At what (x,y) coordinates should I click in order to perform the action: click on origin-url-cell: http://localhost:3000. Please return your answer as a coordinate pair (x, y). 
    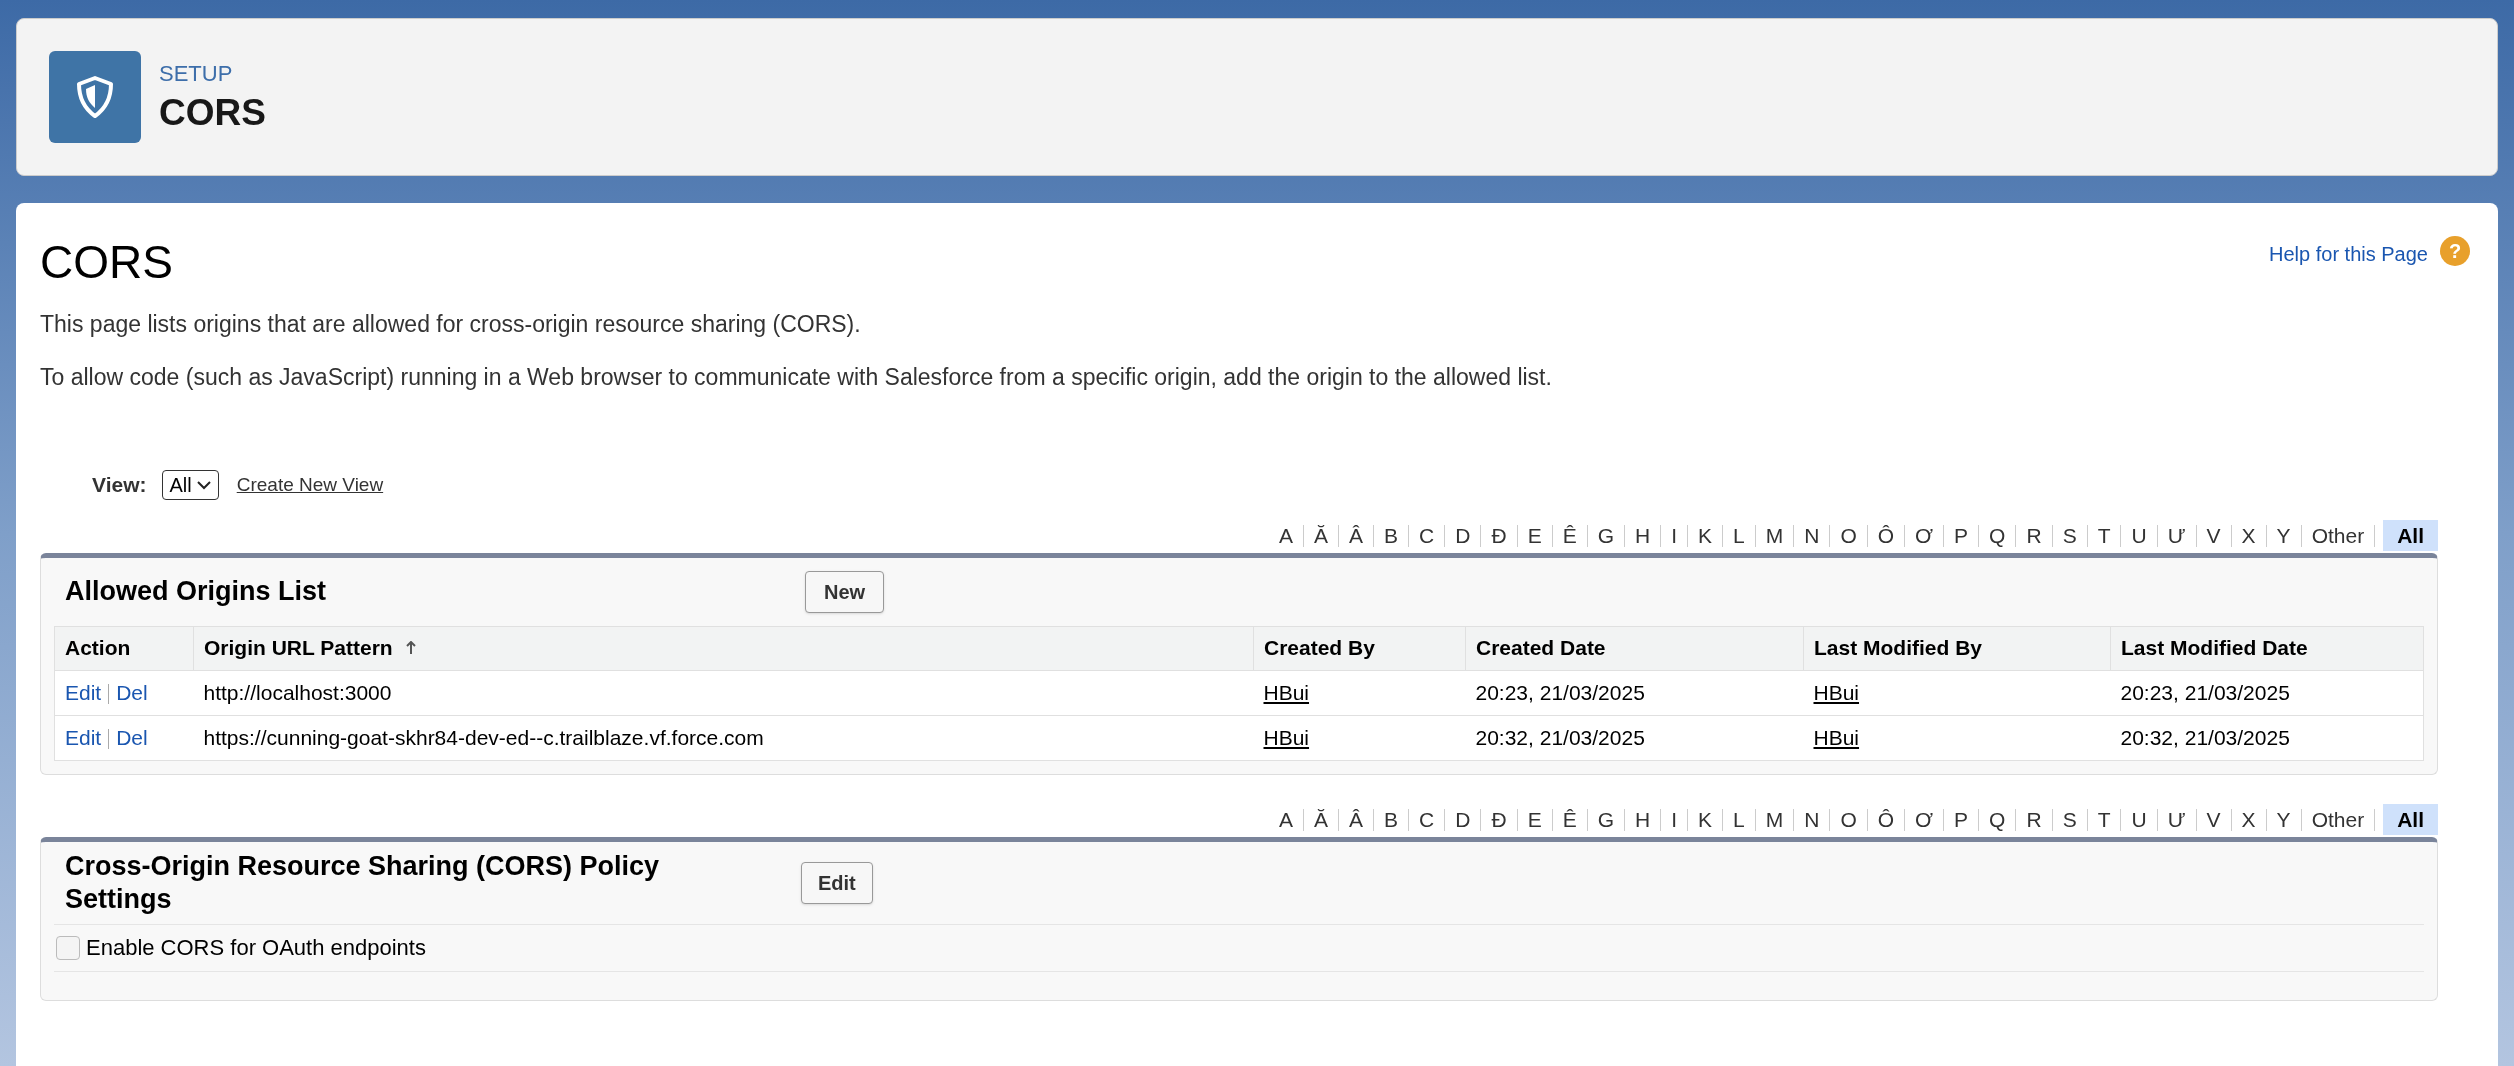
    Looking at the image, I should click on (297, 692).